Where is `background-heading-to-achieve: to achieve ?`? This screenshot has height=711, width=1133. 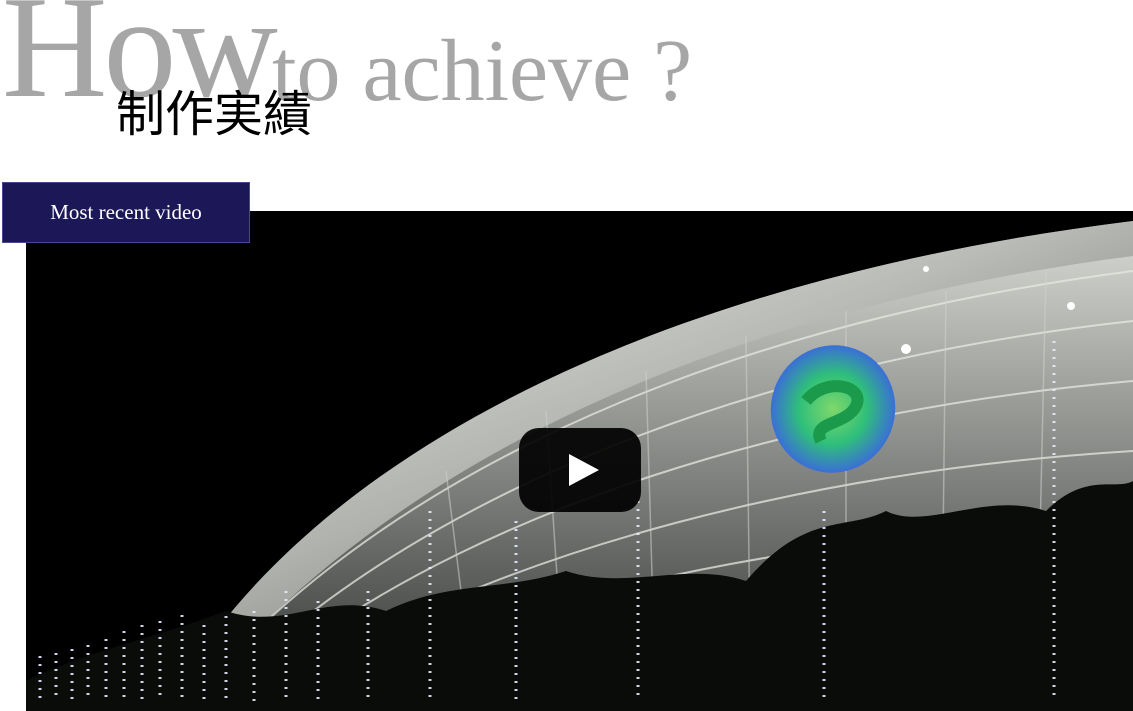 background-heading-to-achieve: to achieve ? is located at coordinates (482, 71).